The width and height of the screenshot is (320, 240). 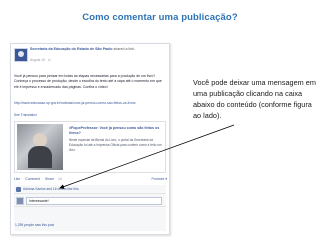 What do you see at coordinates (18, 189) in the screenshot?
I see `thumbs-up-icon` at bounding box center [18, 189].